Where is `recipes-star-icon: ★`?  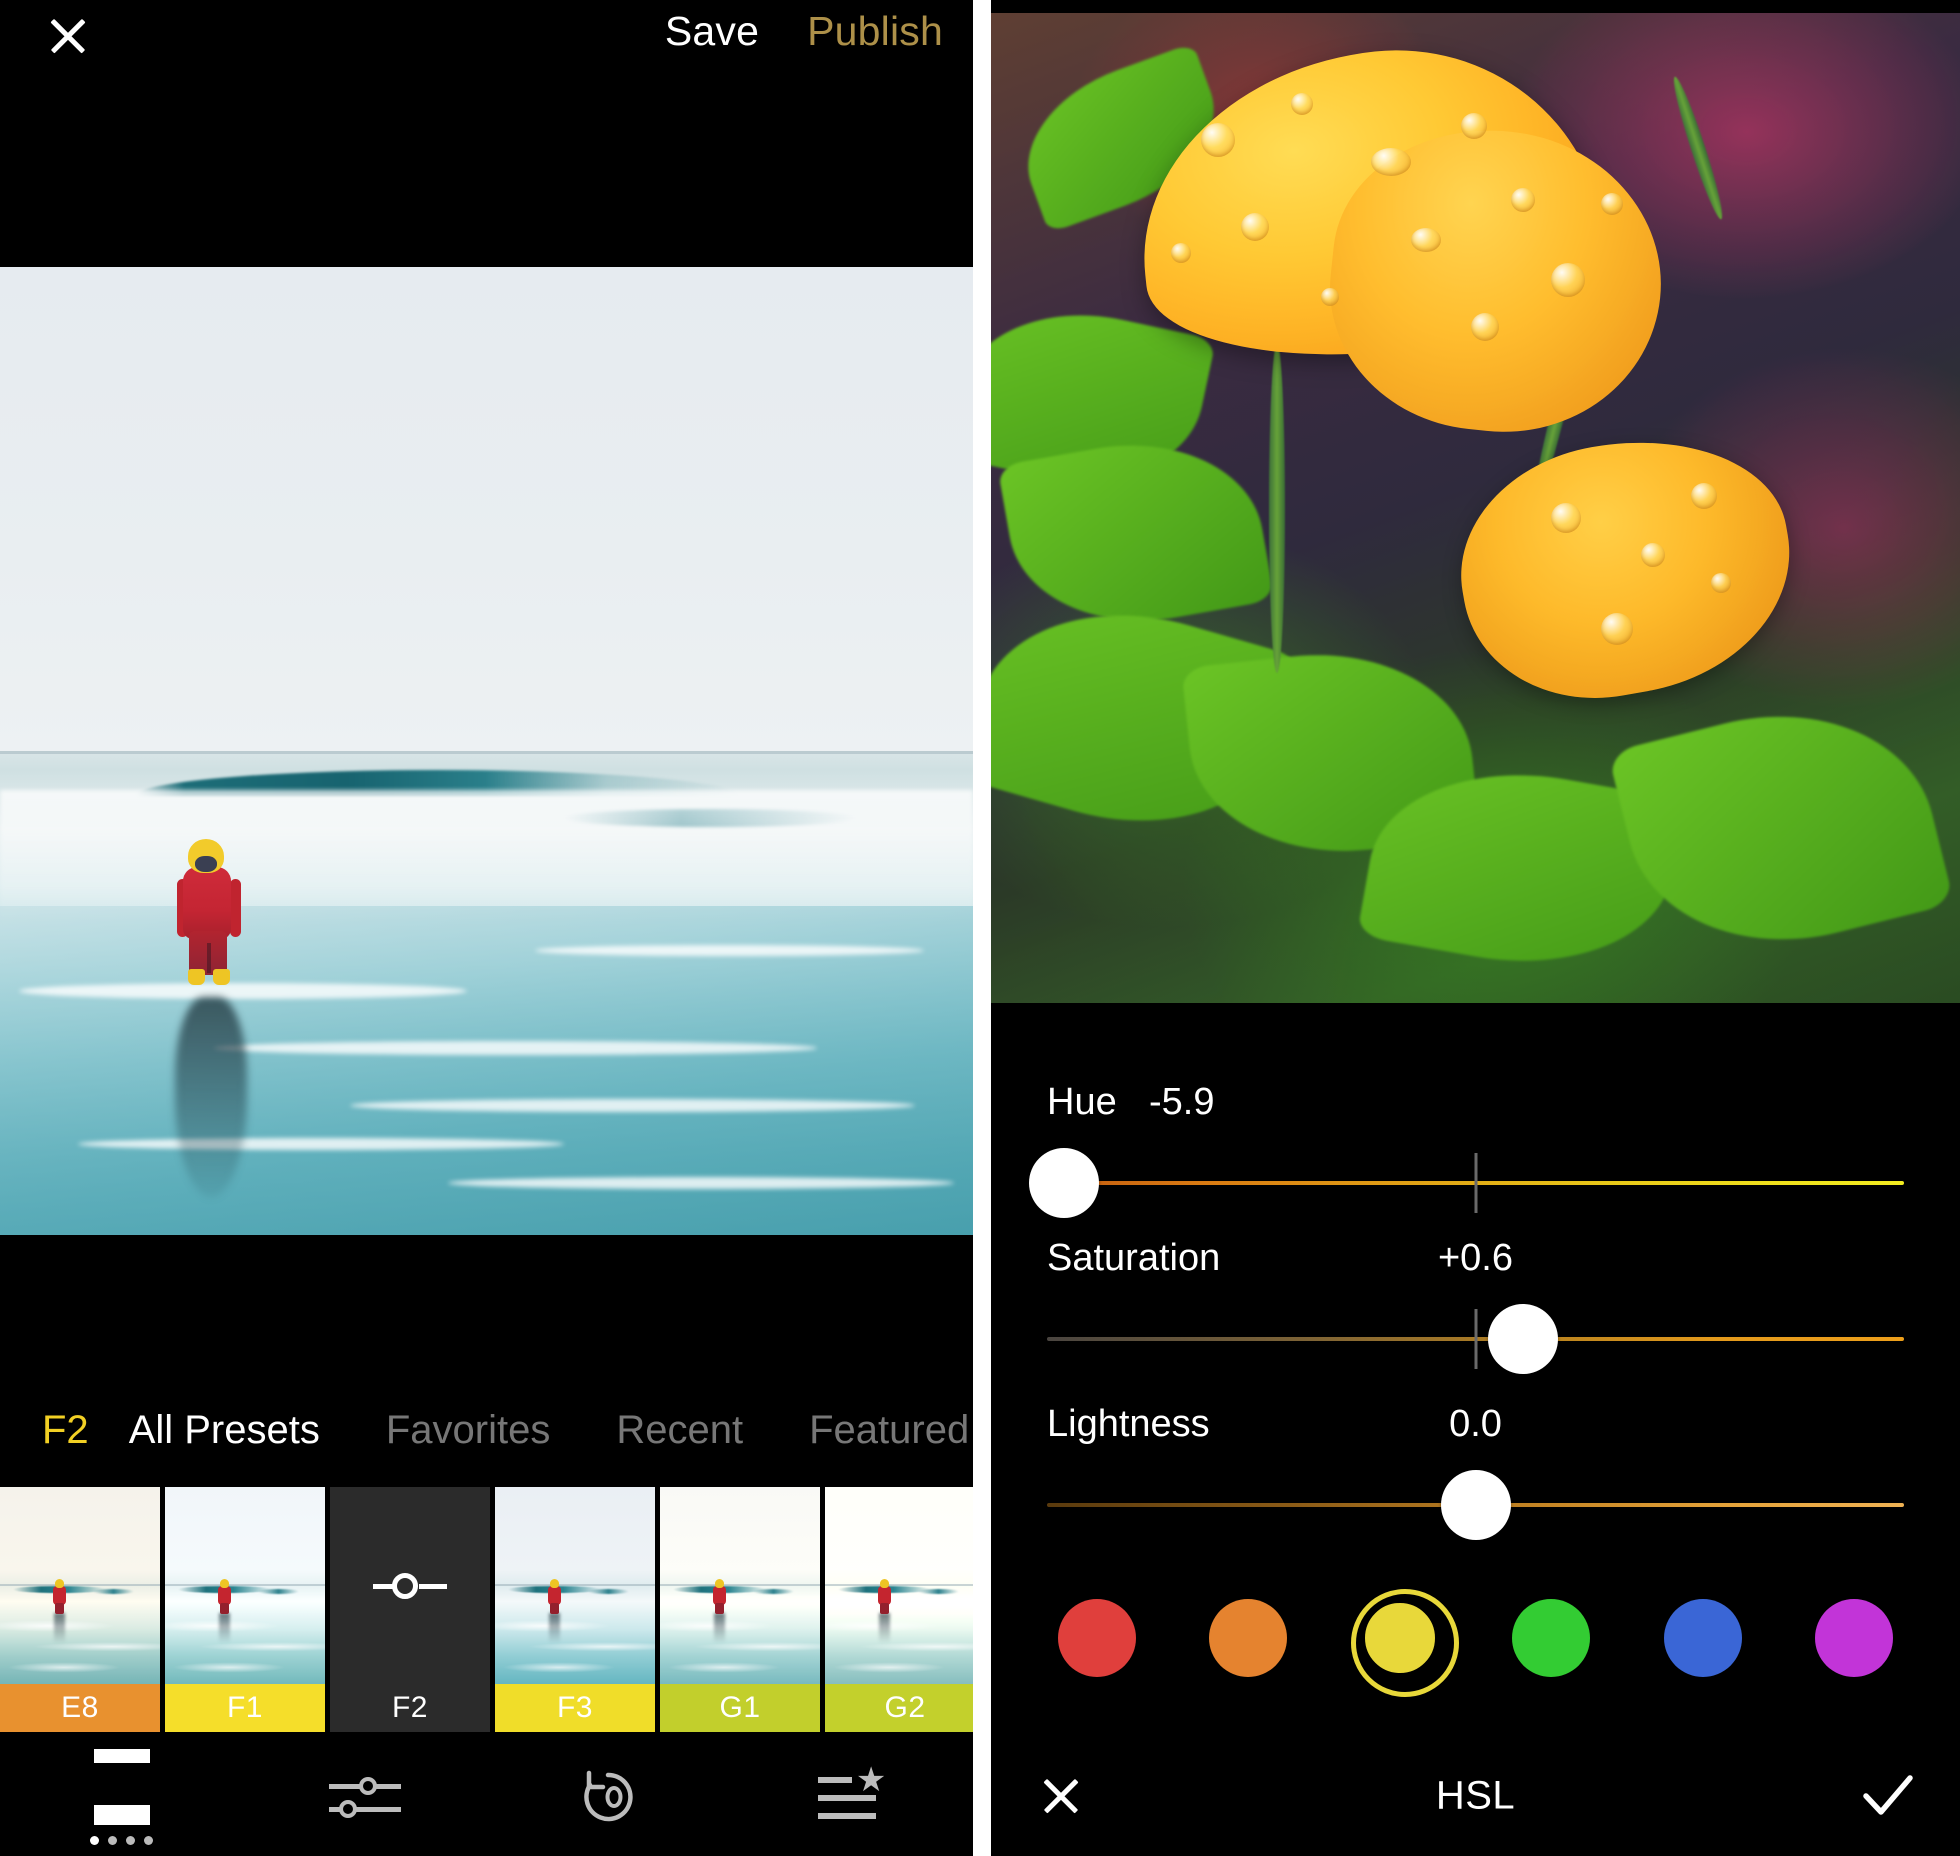 recipes-star-icon: ★ is located at coordinates (852, 1794).